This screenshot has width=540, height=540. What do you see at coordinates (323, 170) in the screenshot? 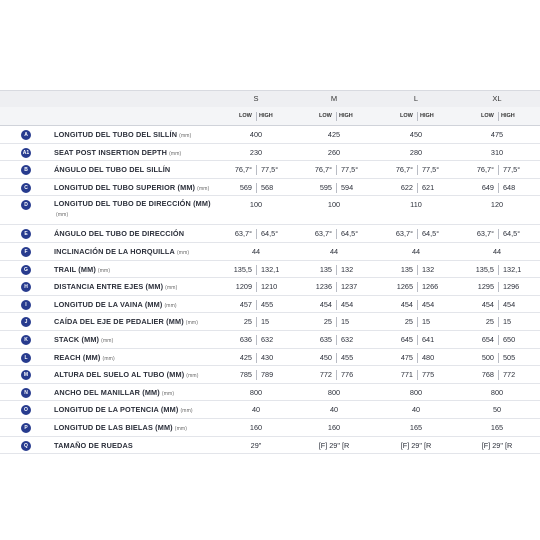
I see `value-low-m: 76,7°` at bounding box center [323, 170].